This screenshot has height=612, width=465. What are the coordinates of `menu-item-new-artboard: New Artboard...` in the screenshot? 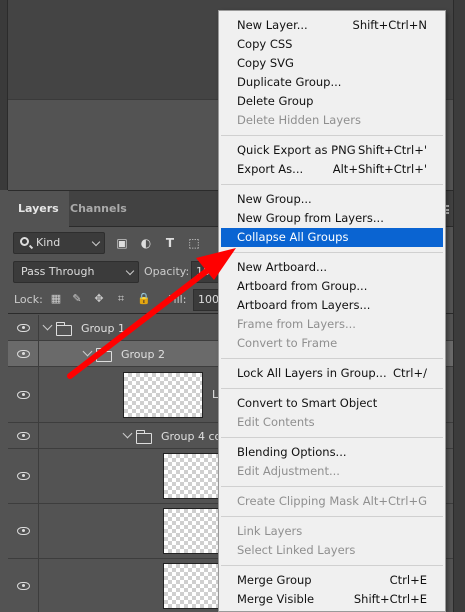 It's located at (332, 267).